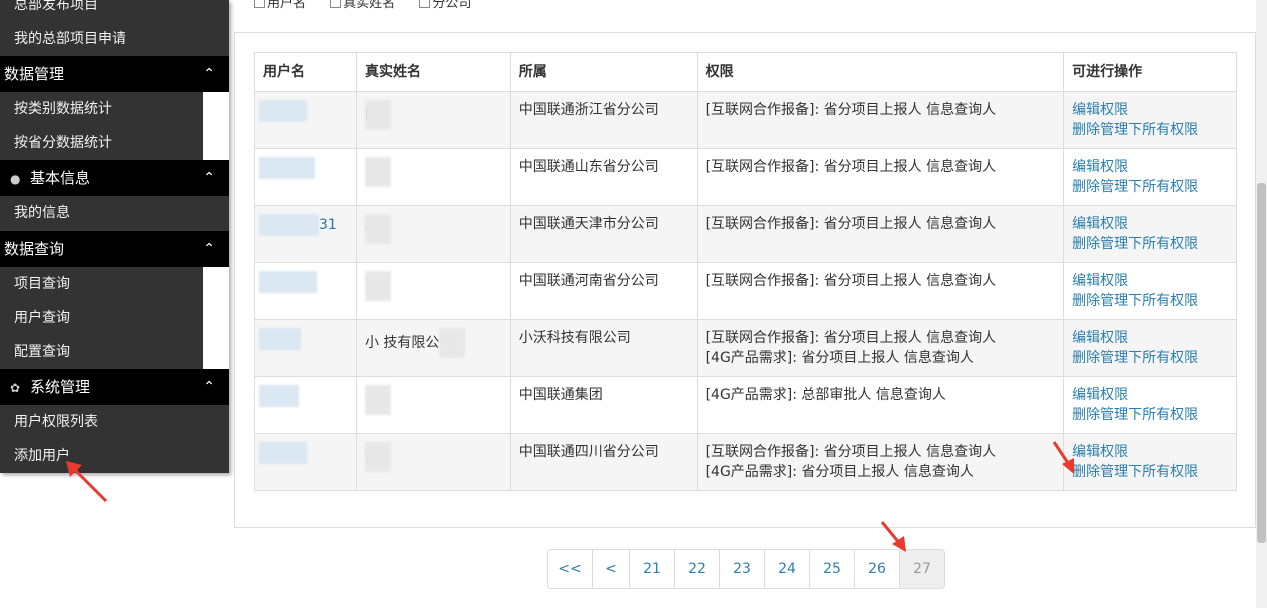  I want to click on cell-realname: 苑, so click(433, 234).